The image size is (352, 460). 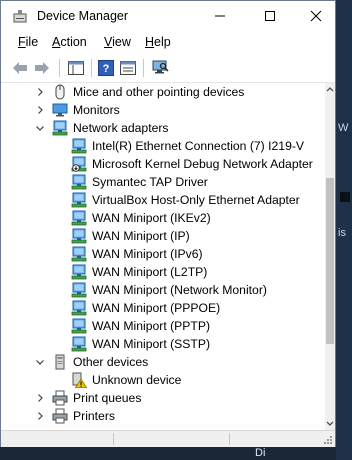 What do you see at coordinates (343, 128) in the screenshot?
I see `background-text: W` at bounding box center [343, 128].